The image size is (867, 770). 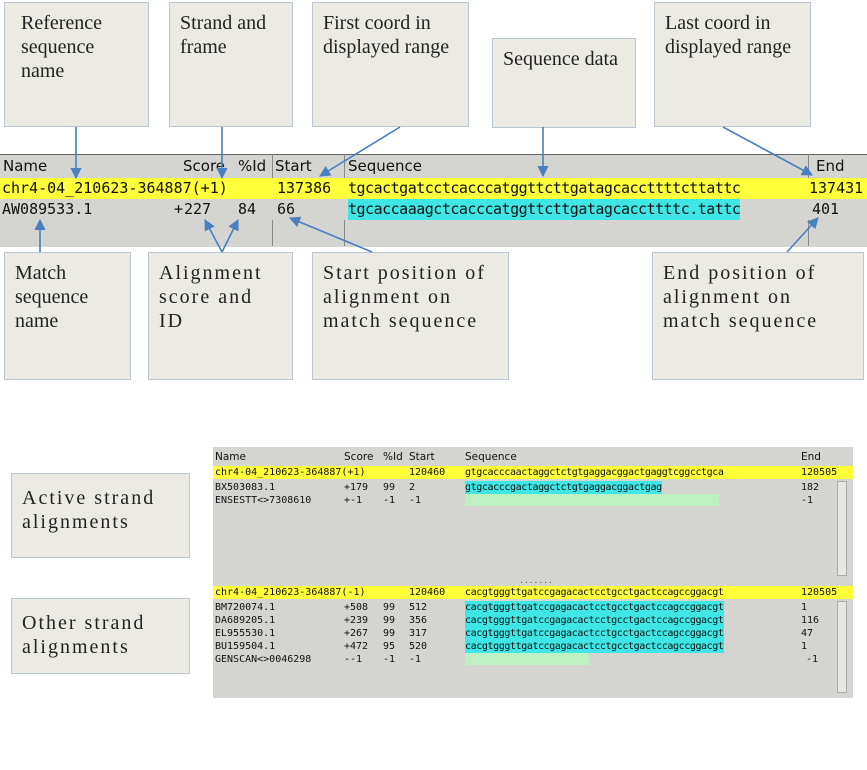 I want to click on callout-other-strand: Other strand alignments, so click(x=100, y=636).